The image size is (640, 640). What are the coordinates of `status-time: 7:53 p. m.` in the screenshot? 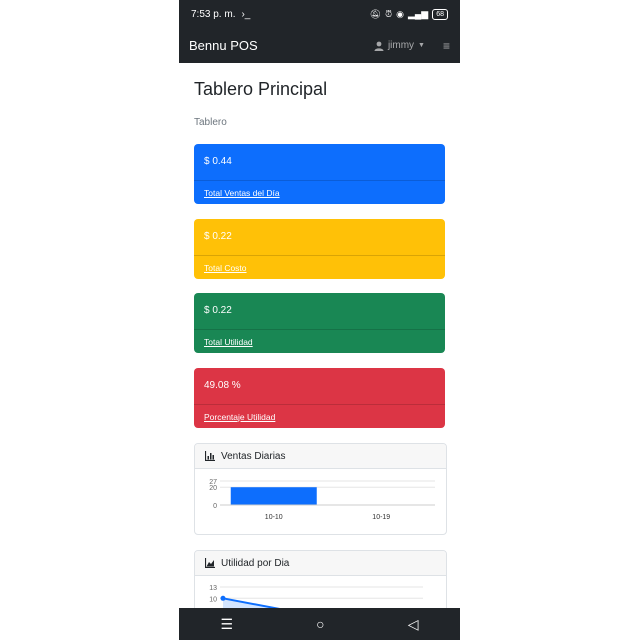 It's located at (213, 14).